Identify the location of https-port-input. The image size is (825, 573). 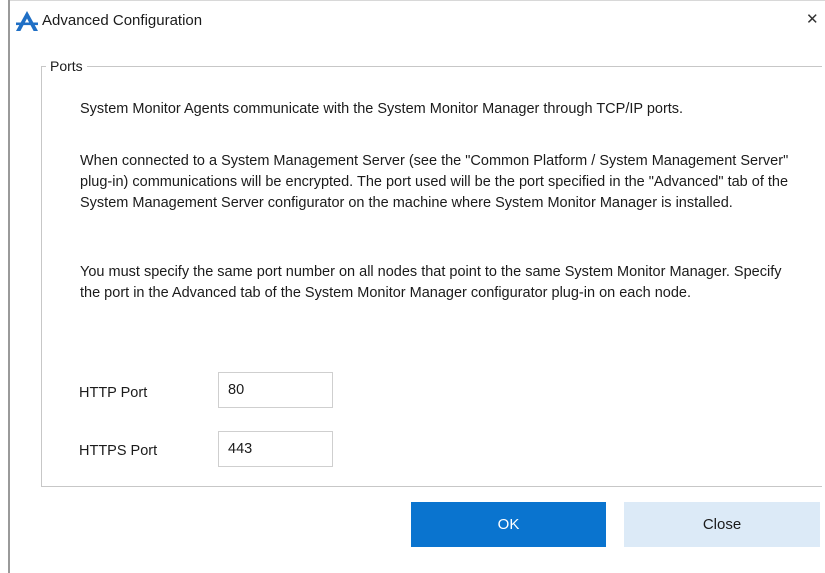
(275, 449).